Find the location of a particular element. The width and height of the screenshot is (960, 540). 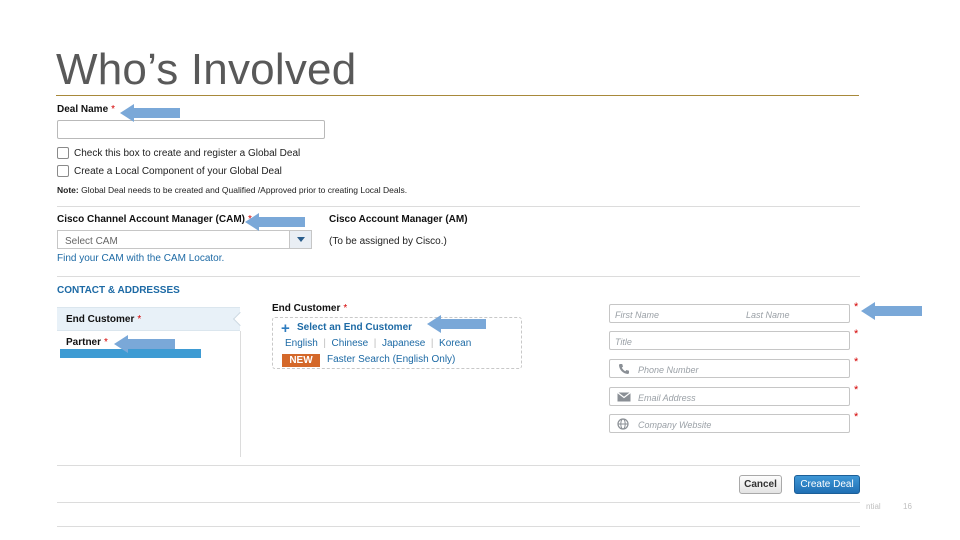

cancel-button: Cancel is located at coordinates (760, 484).